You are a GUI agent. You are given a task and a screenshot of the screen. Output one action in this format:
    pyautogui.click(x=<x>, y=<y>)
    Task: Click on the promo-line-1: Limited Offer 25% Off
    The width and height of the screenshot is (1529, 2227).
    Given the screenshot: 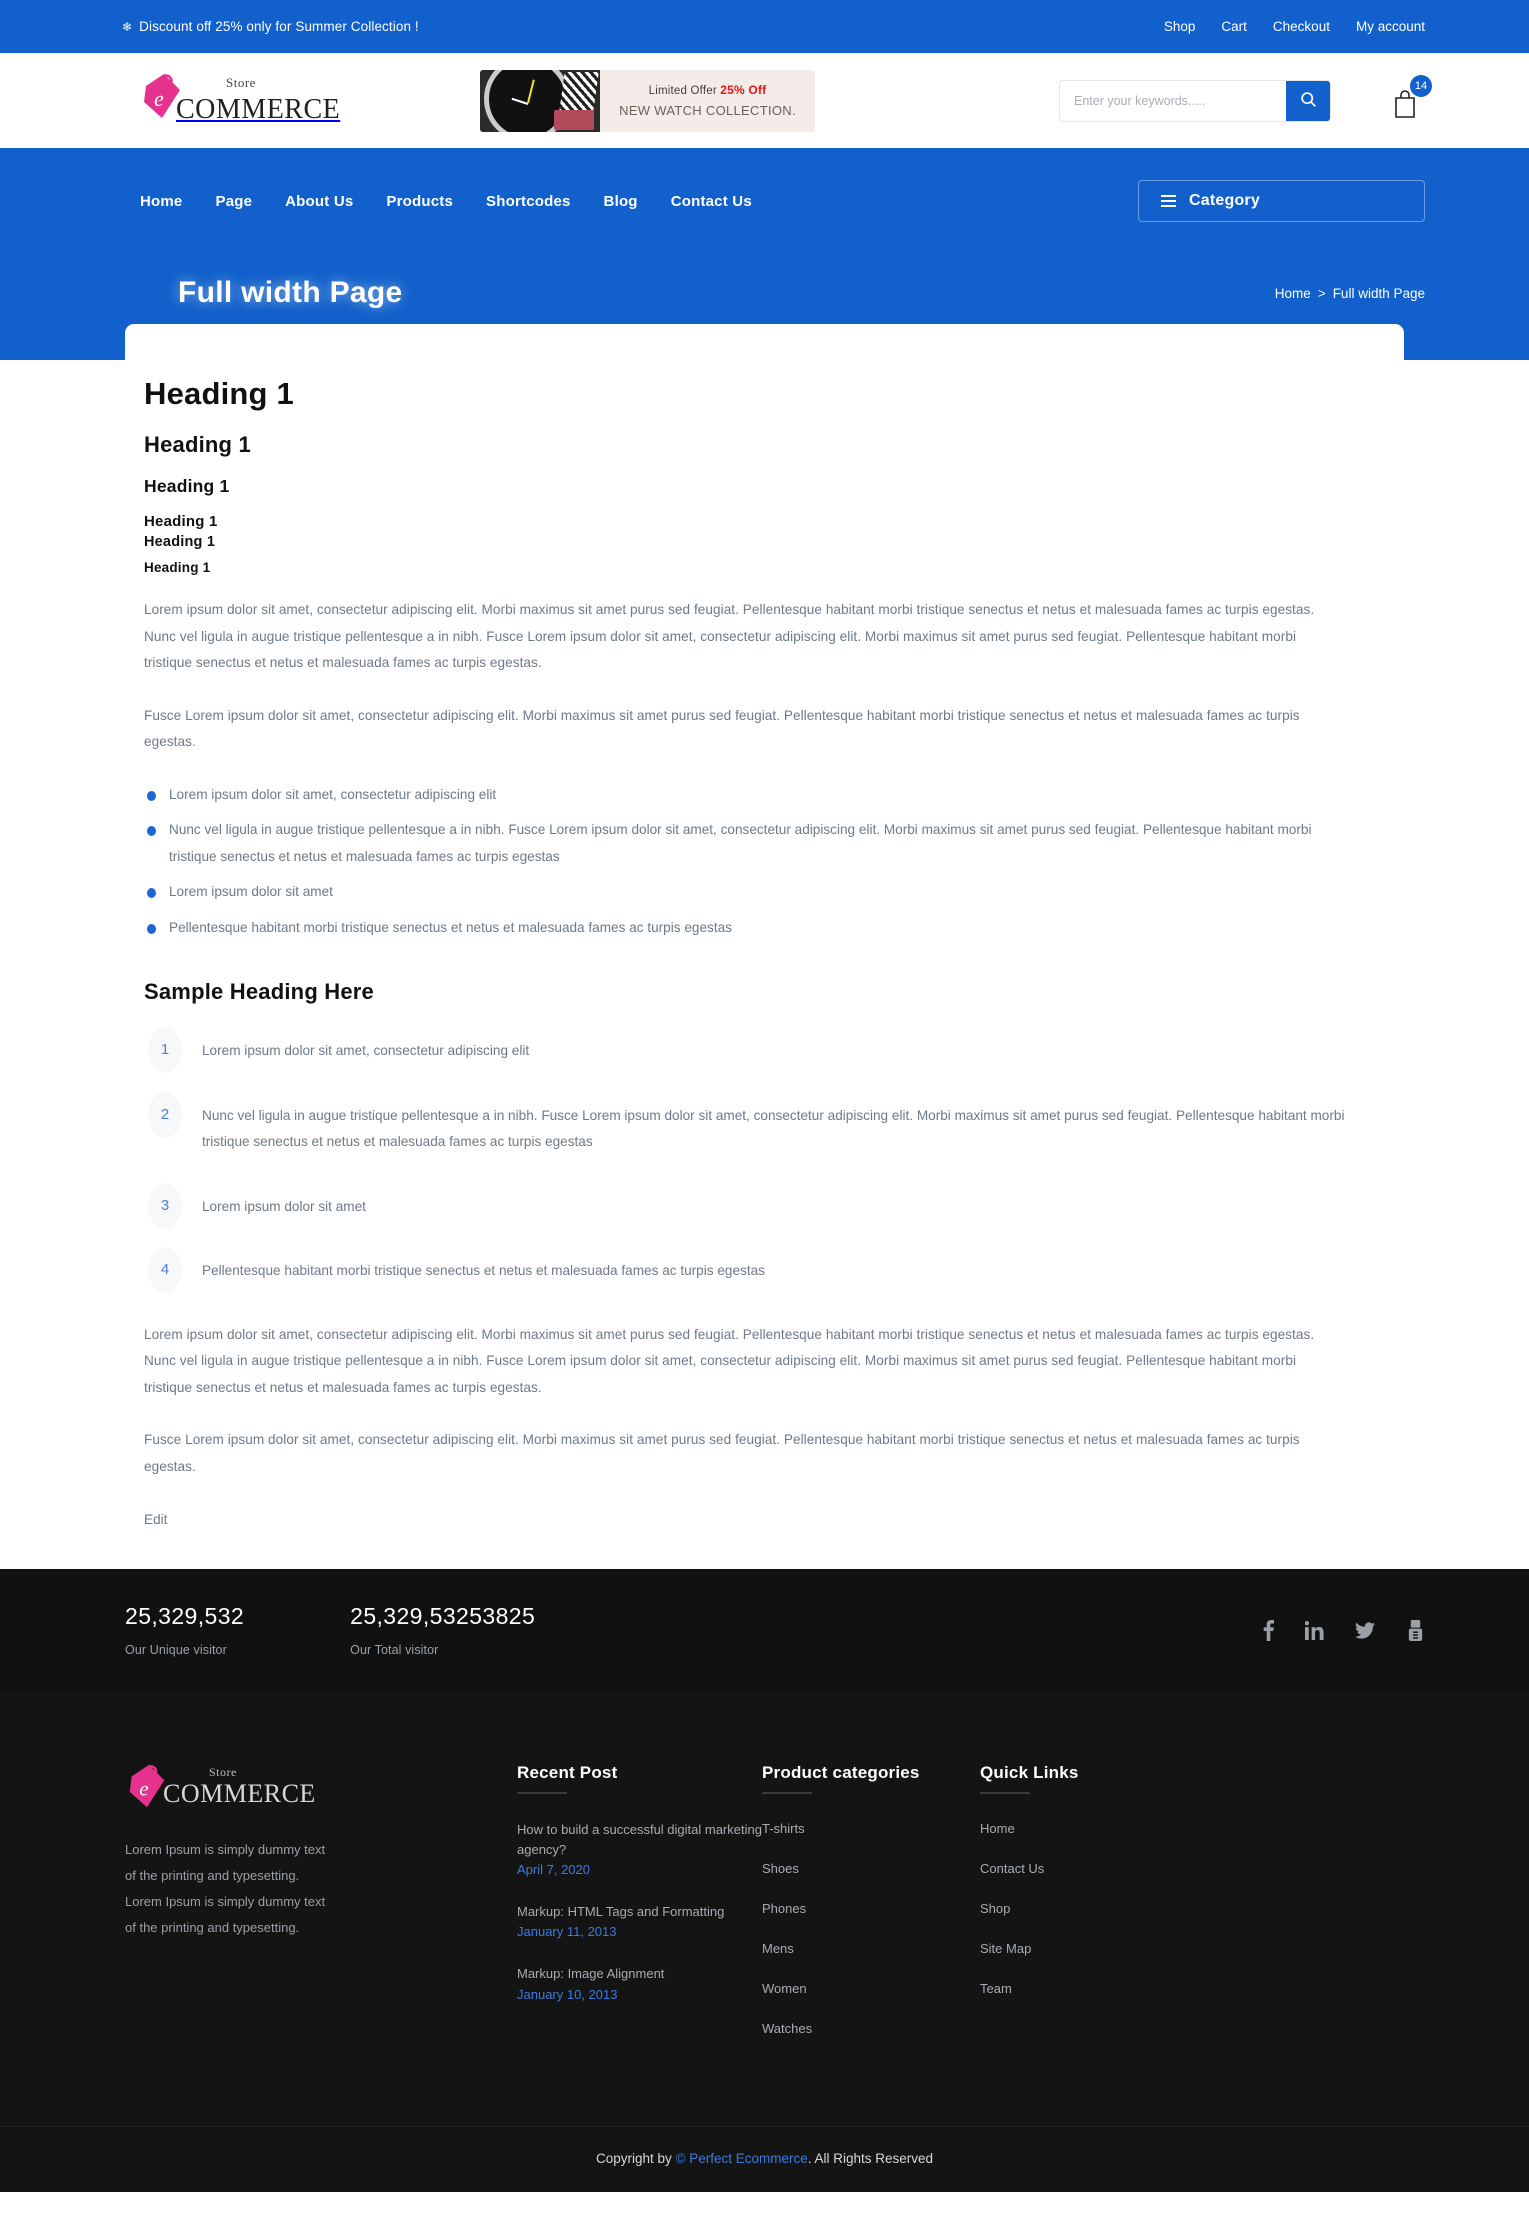 What is the action you would take?
    pyautogui.click(x=707, y=90)
    